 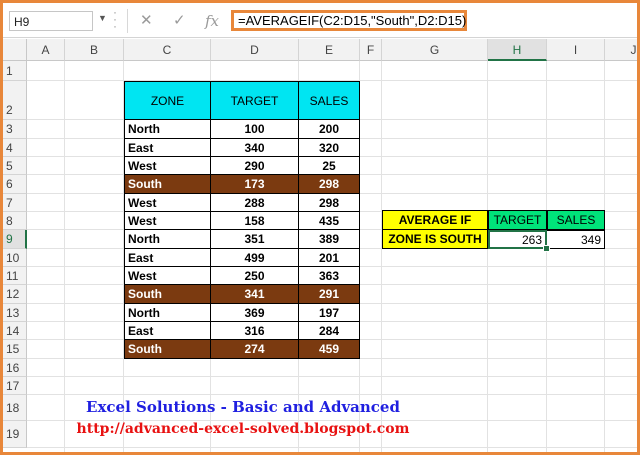 What do you see at coordinates (15, 50) in the screenshot?
I see `select-all-corner` at bounding box center [15, 50].